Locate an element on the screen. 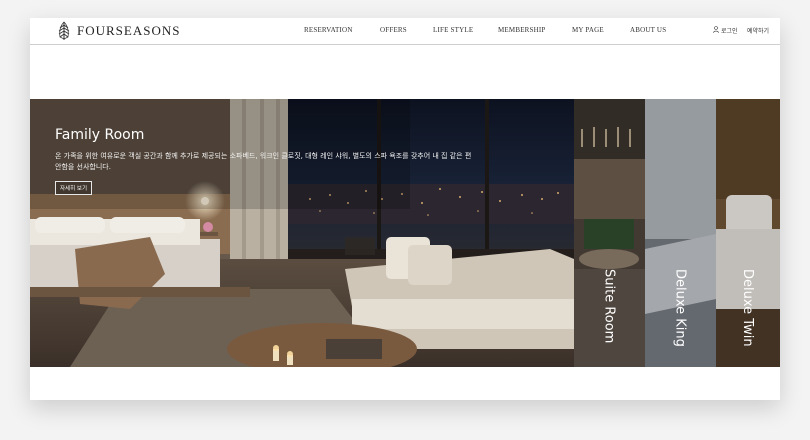 Image resolution: width=810 pixels, height=440 pixels. room-label-deluxe-king: Deluxe King is located at coordinates (680, 308).